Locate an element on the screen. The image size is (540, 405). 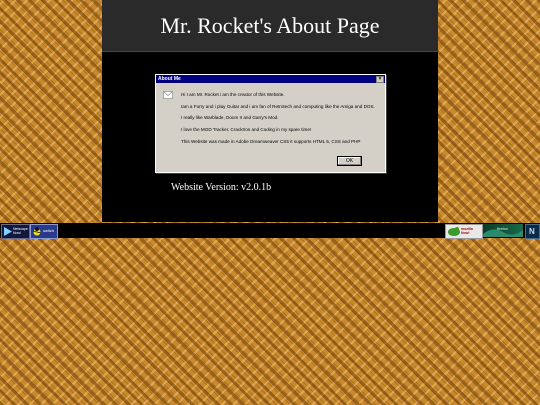
close-icon: × is located at coordinates (380, 79).